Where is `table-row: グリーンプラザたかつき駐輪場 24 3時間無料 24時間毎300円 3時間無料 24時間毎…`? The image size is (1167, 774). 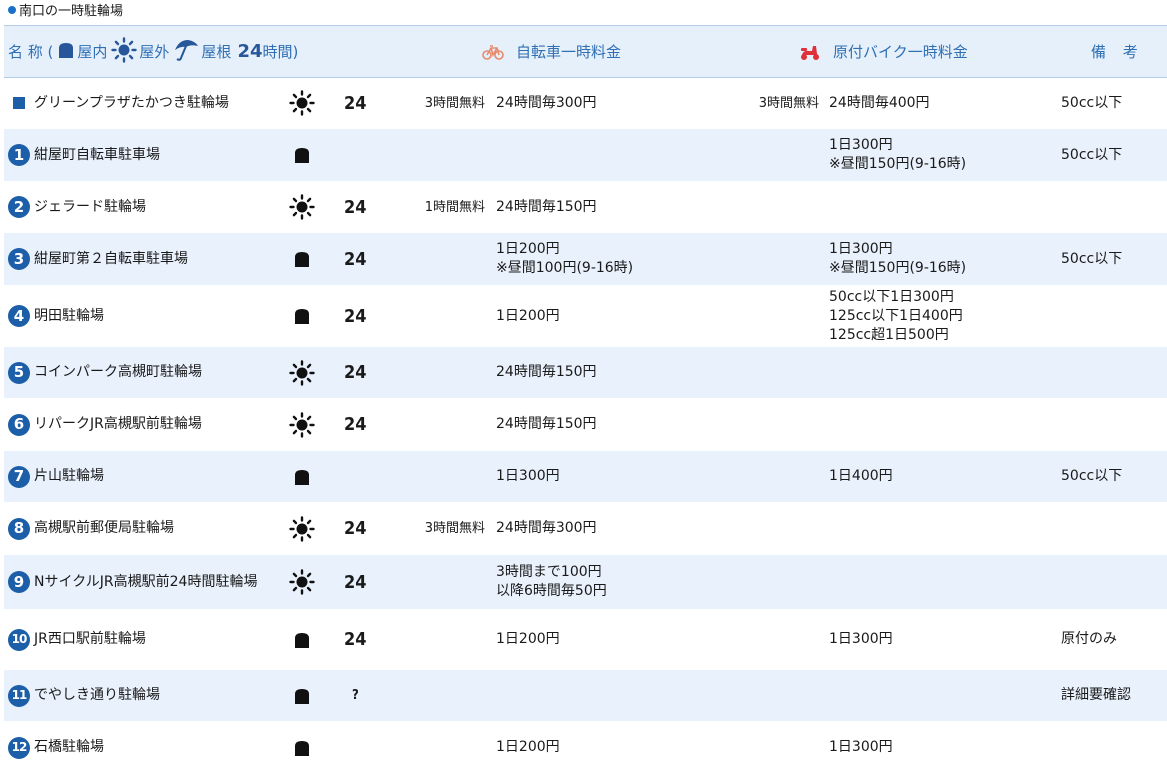 table-row: グリーンプラザたかつき駐輪場 24 3時間無料 24時間毎300円 3時間無料 24時間毎… is located at coordinates (585, 103).